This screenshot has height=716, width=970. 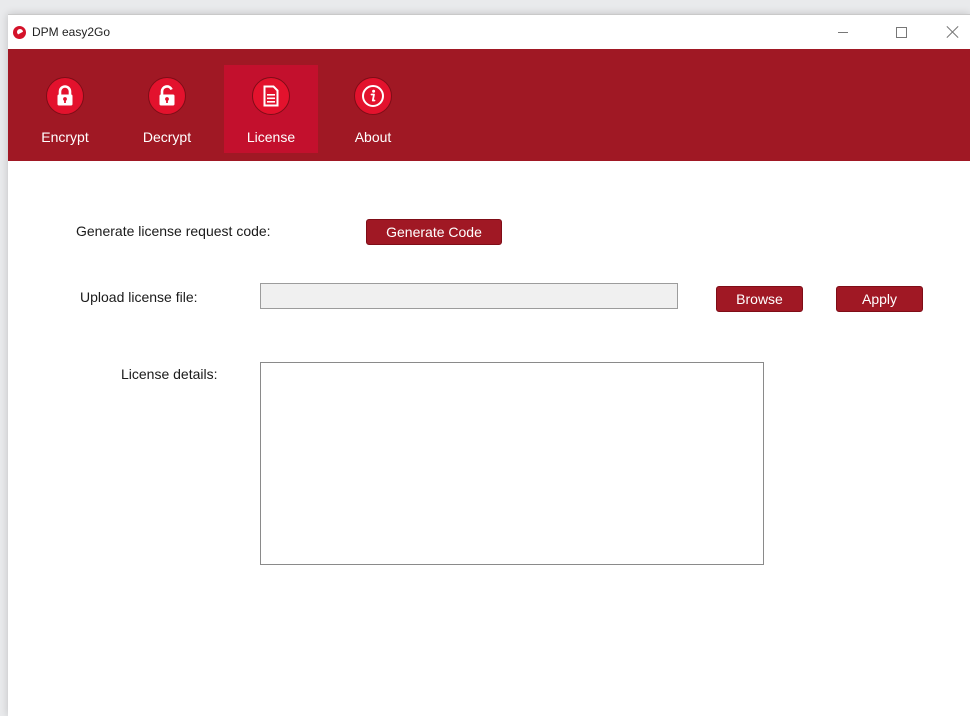 What do you see at coordinates (434, 232) in the screenshot?
I see `generate-code-button: Generate Code` at bounding box center [434, 232].